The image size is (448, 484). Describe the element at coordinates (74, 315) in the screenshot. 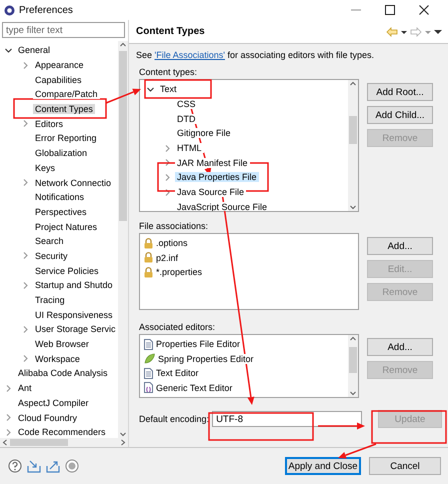

I see `tree-item: UI Responsiveness` at that location.